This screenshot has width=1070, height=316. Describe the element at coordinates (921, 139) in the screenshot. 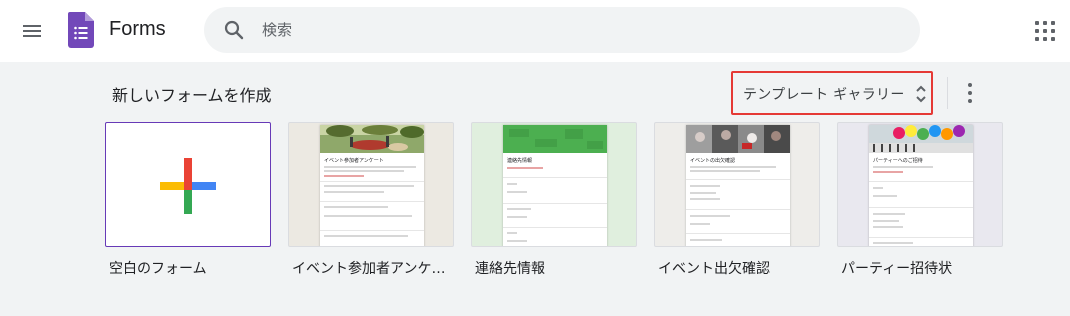

I see `balloons-photo-image` at that location.